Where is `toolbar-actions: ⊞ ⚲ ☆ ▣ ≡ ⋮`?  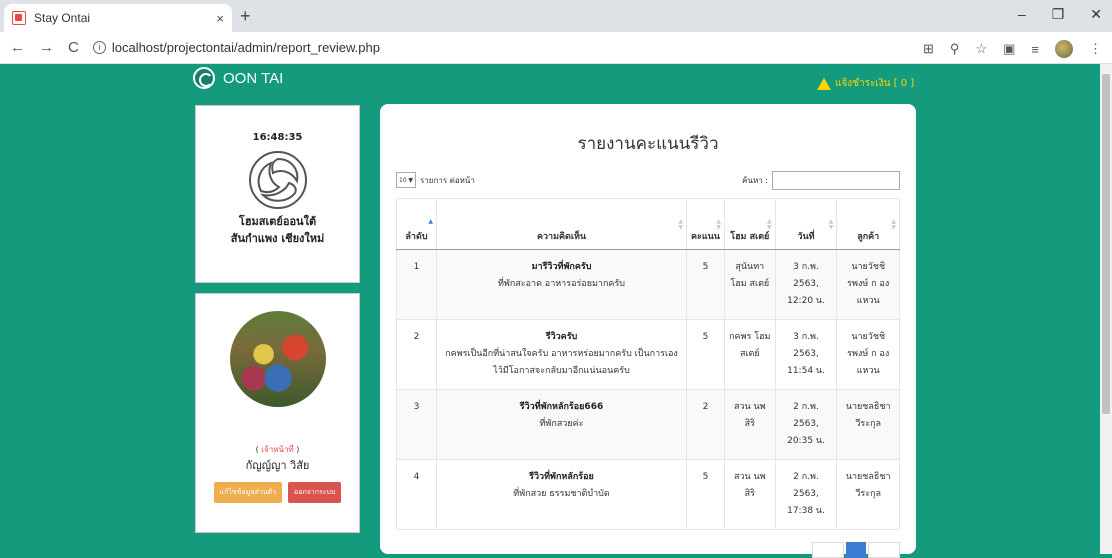
toolbar-actions: ⊞ ⚲ ☆ ▣ ≡ ⋮ is located at coordinates (1012, 49).